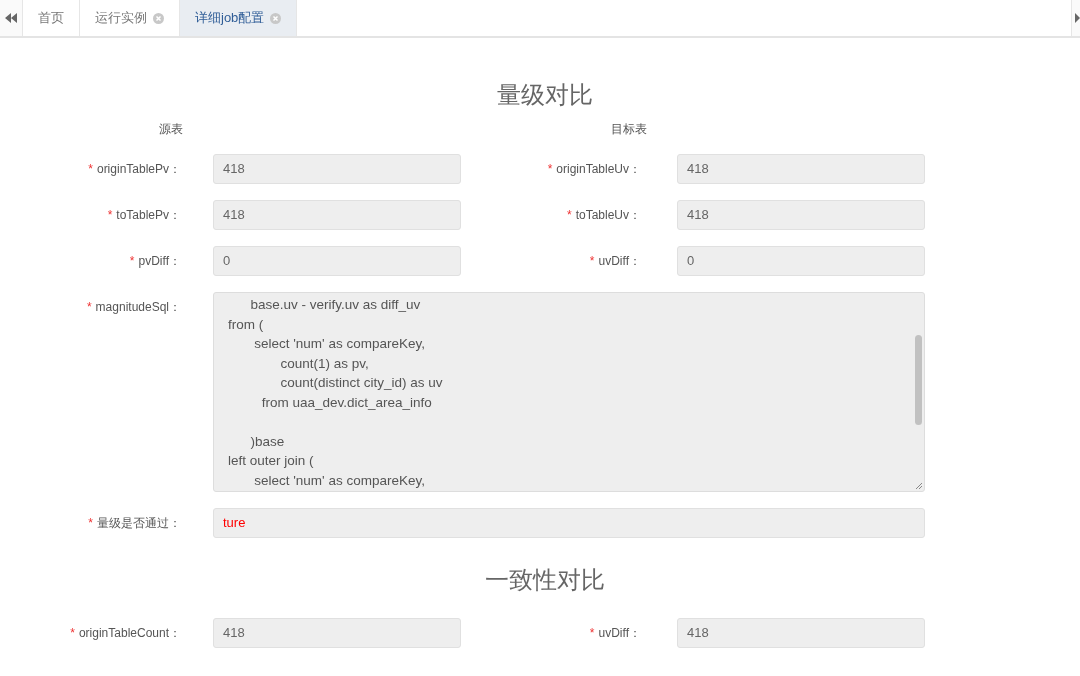 Image resolution: width=1080 pixels, height=676 pixels. I want to click on field-label: toTableUv：, so click(608, 215).